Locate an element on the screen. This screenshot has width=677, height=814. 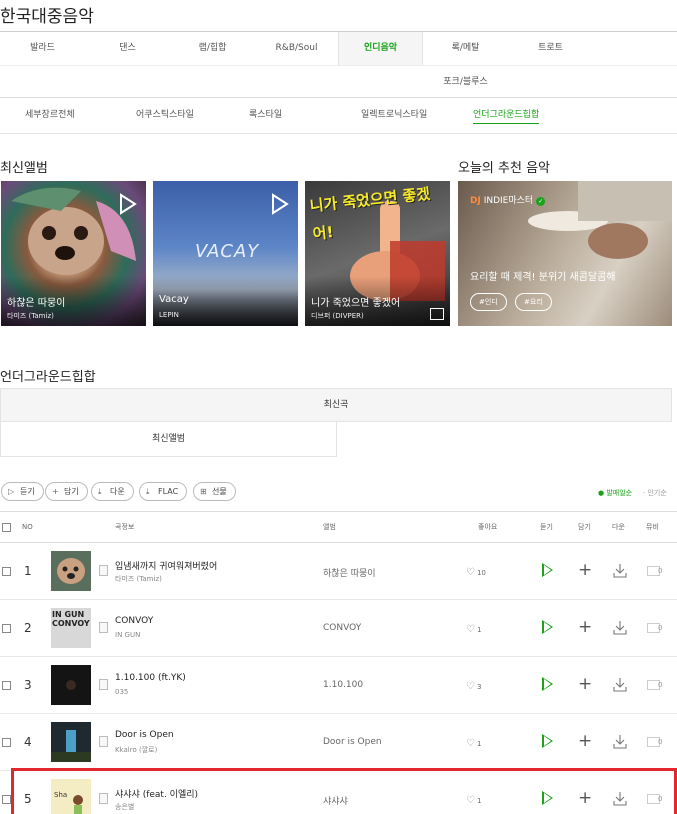
subgenre-underground-hiphop: 언더그라운드힙합 is located at coordinates (506, 115).